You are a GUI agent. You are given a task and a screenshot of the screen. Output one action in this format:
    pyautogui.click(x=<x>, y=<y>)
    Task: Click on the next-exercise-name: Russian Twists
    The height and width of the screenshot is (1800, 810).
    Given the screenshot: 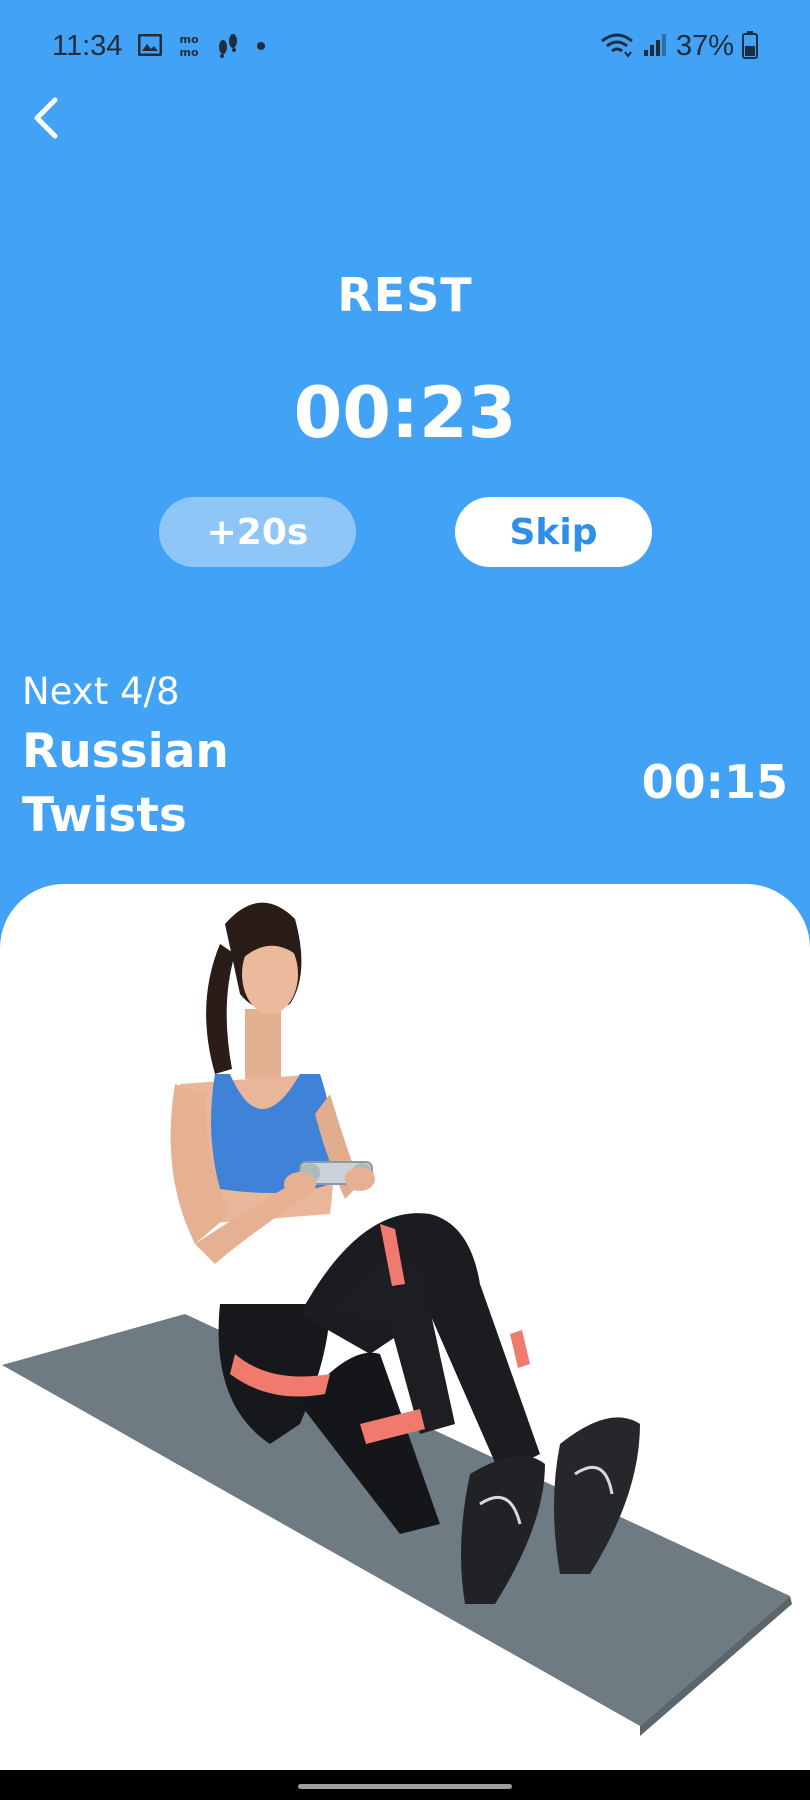 What is the action you would take?
    pyautogui.click(x=125, y=783)
    